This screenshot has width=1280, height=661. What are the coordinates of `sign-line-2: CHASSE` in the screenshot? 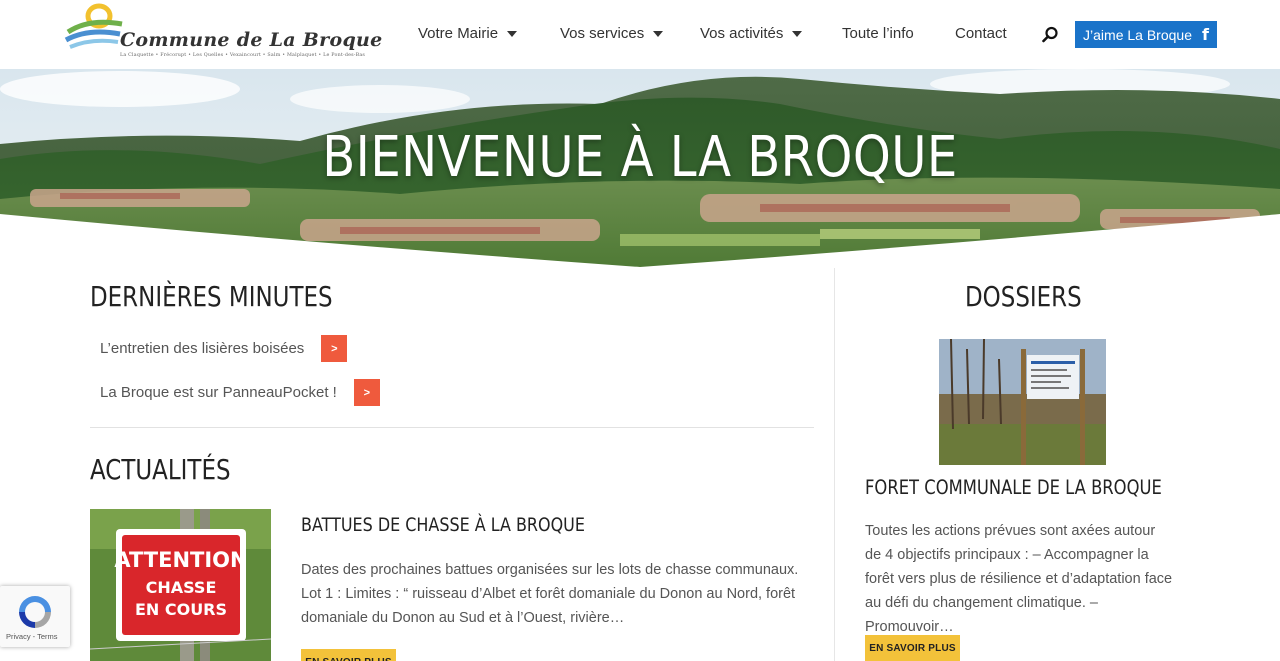 It's located at (181, 587).